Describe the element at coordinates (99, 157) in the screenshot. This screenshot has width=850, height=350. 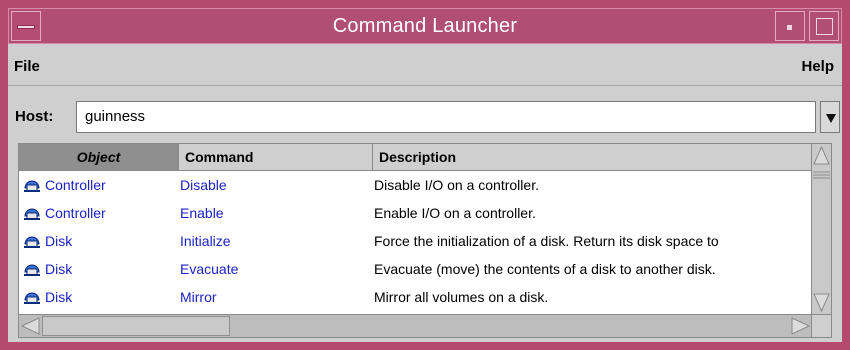
I see `column-header-object: Object` at that location.